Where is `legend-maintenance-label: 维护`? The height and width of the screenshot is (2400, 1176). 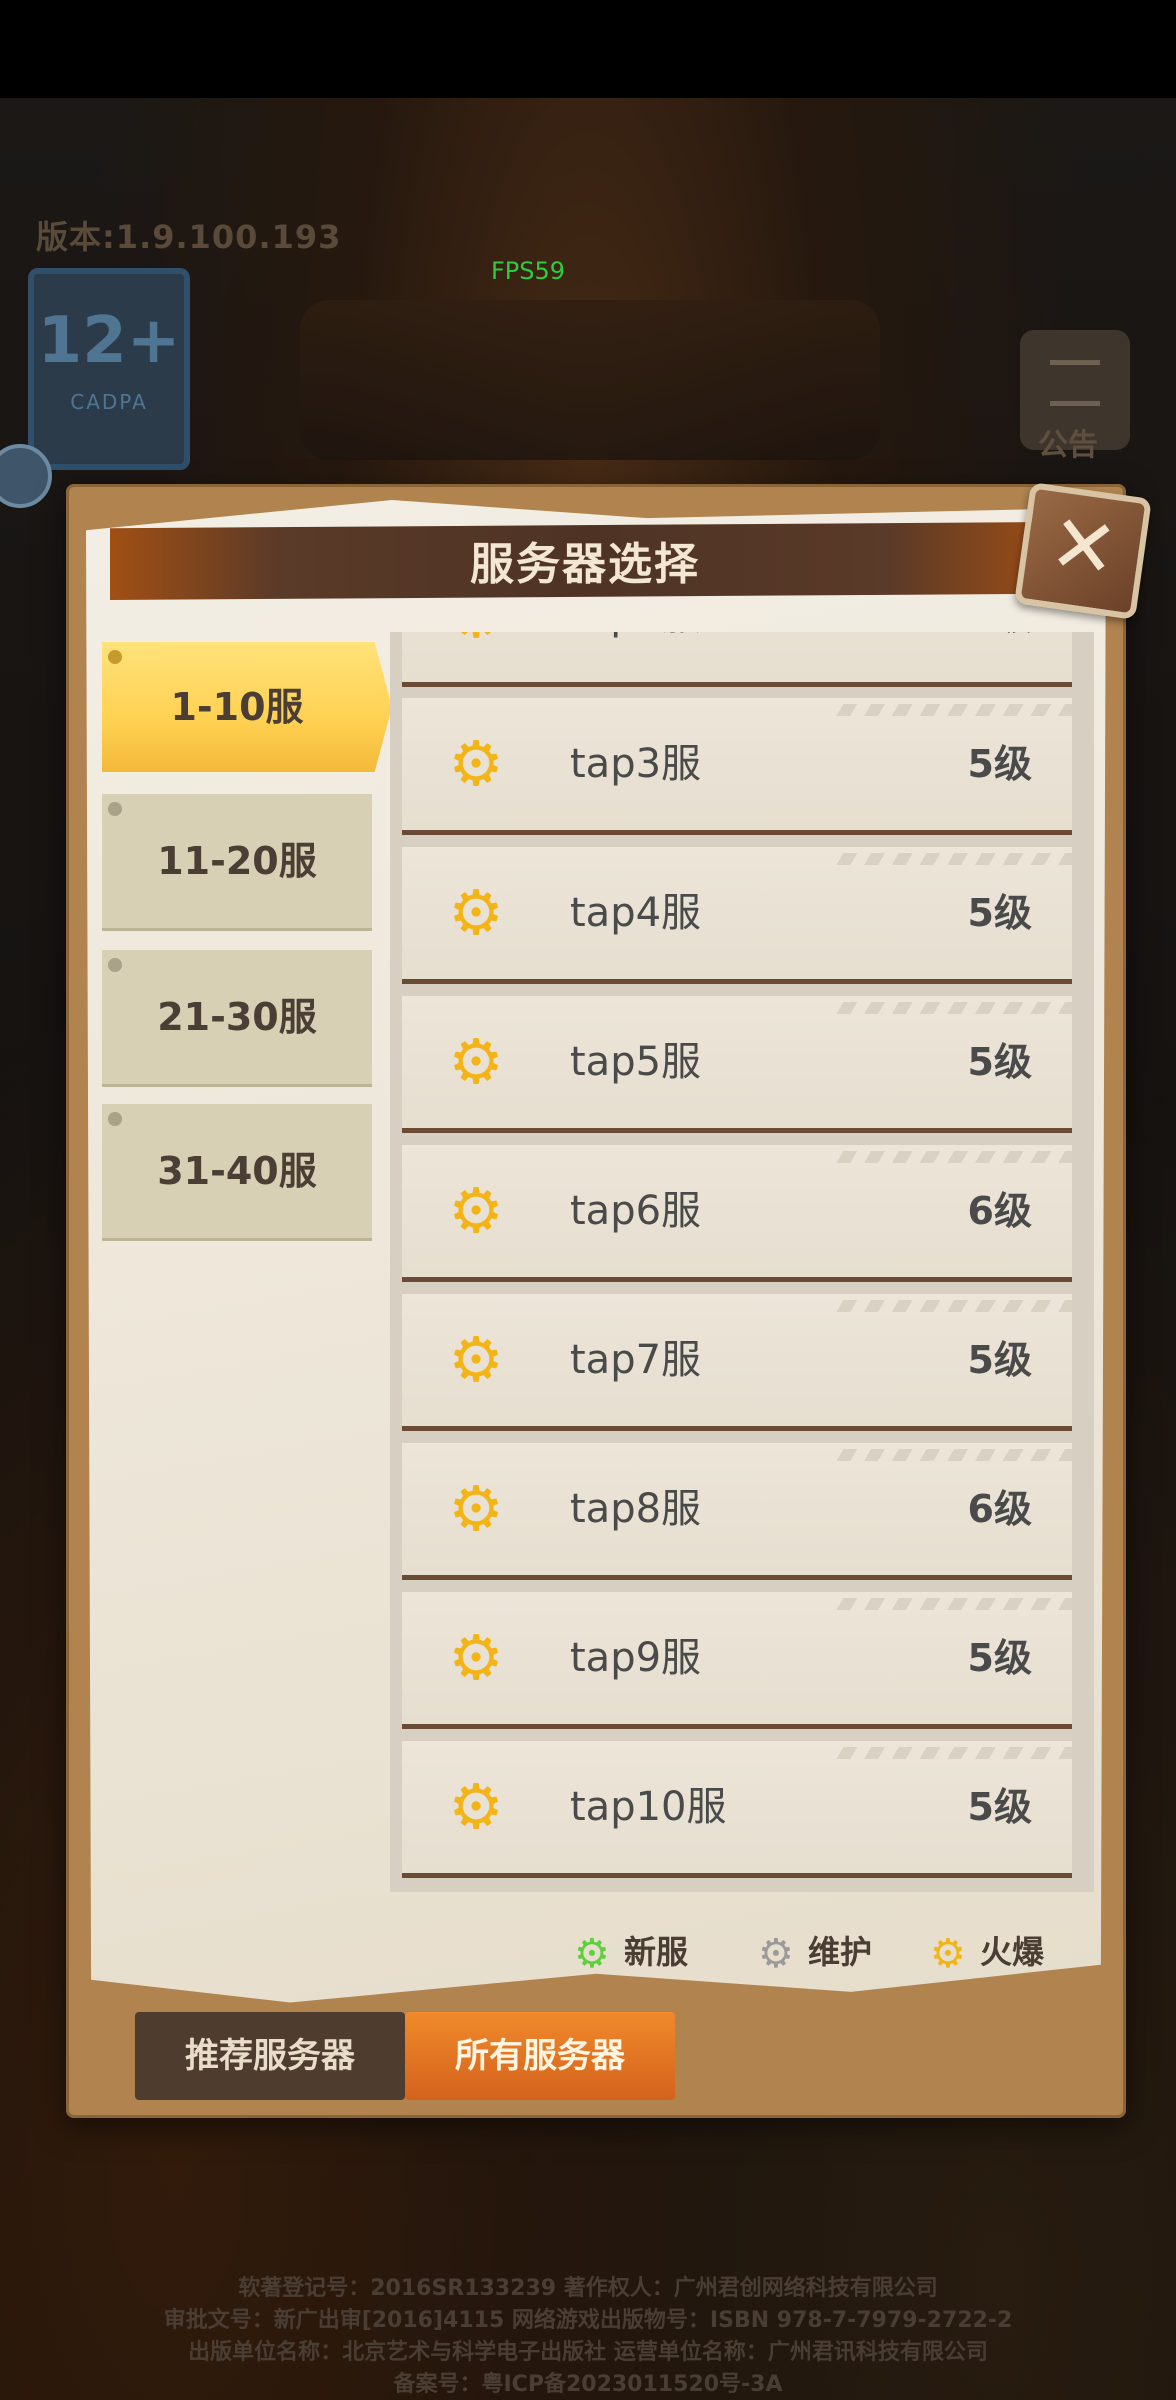 legend-maintenance-label: 维护 is located at coordinates (840, 1952).